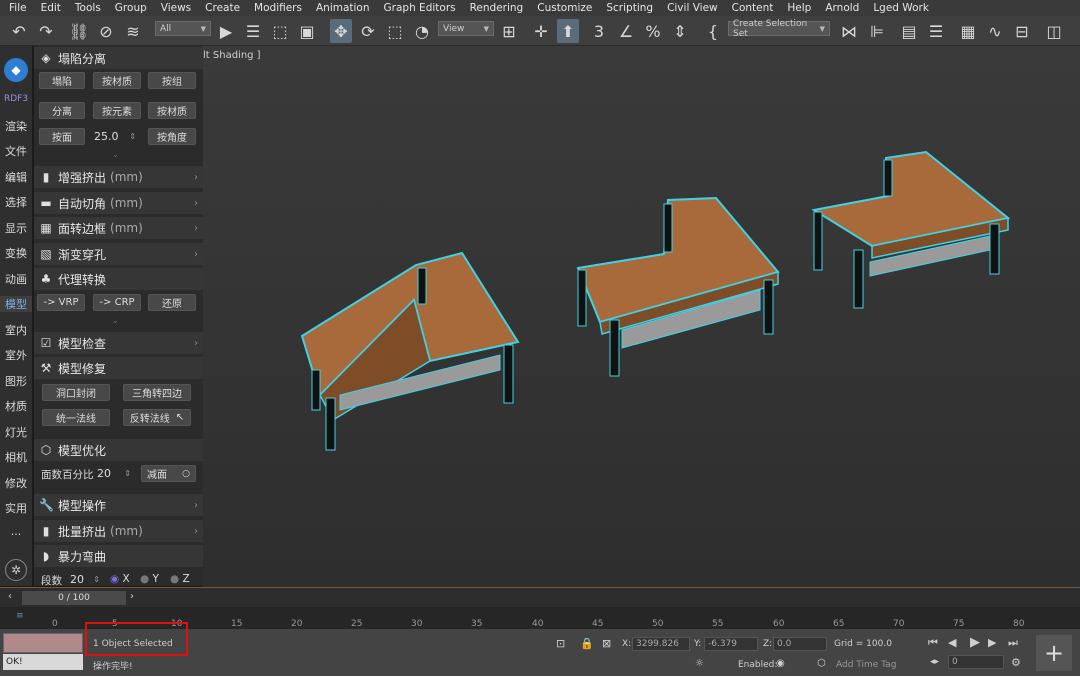 Image resolution: width=1080 pixels, height=676 pixels. I want to click on go-to-start-icon: ⏮, so click(933, 643).